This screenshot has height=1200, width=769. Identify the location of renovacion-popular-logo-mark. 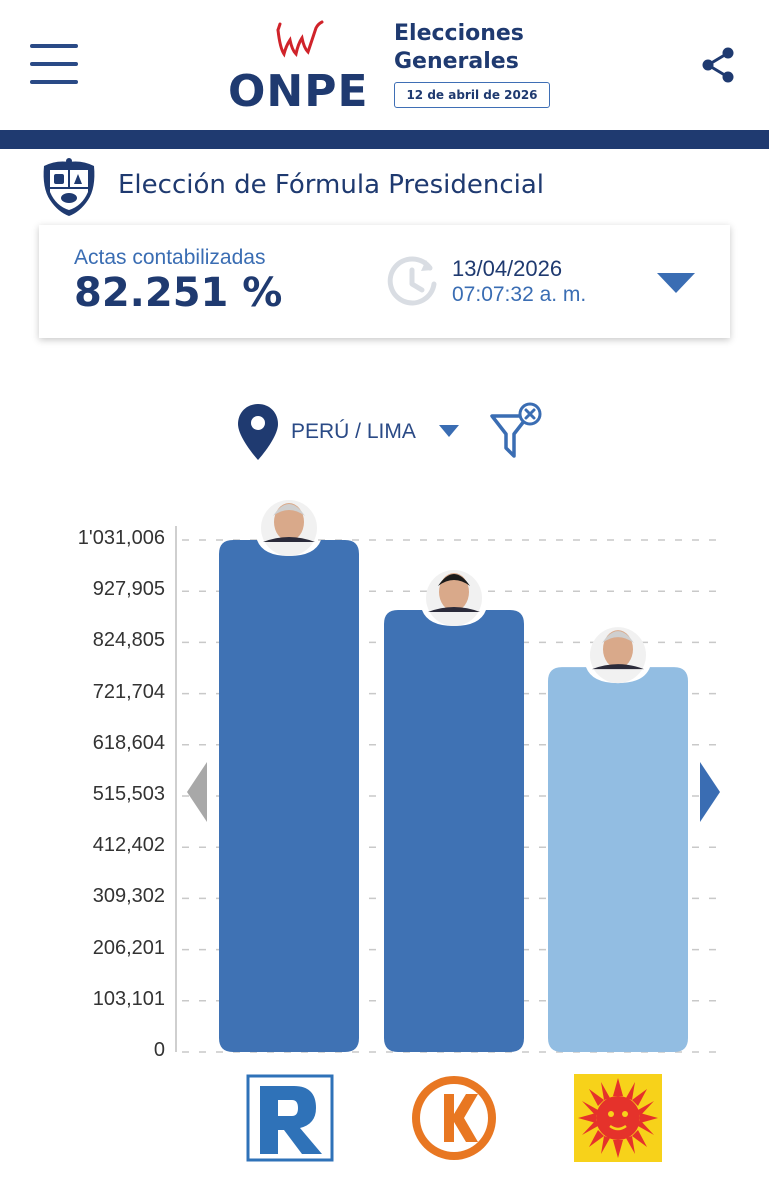
(290, 1118).